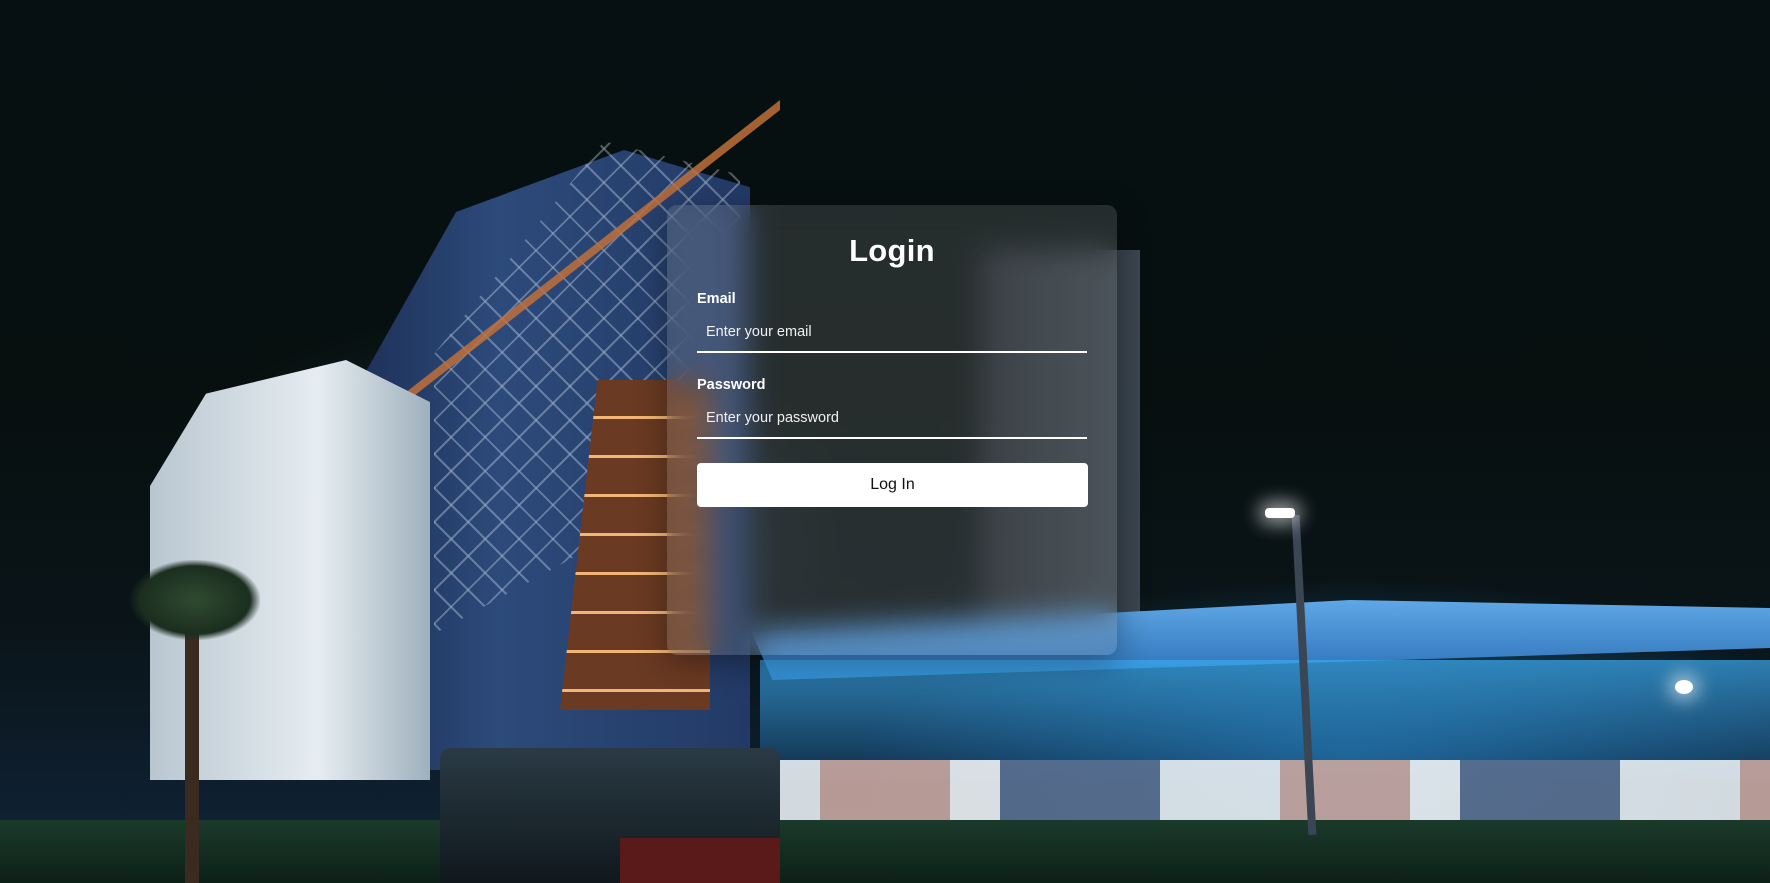  I want to click on login-card: Login Email Password Log In, so click(892, 430).